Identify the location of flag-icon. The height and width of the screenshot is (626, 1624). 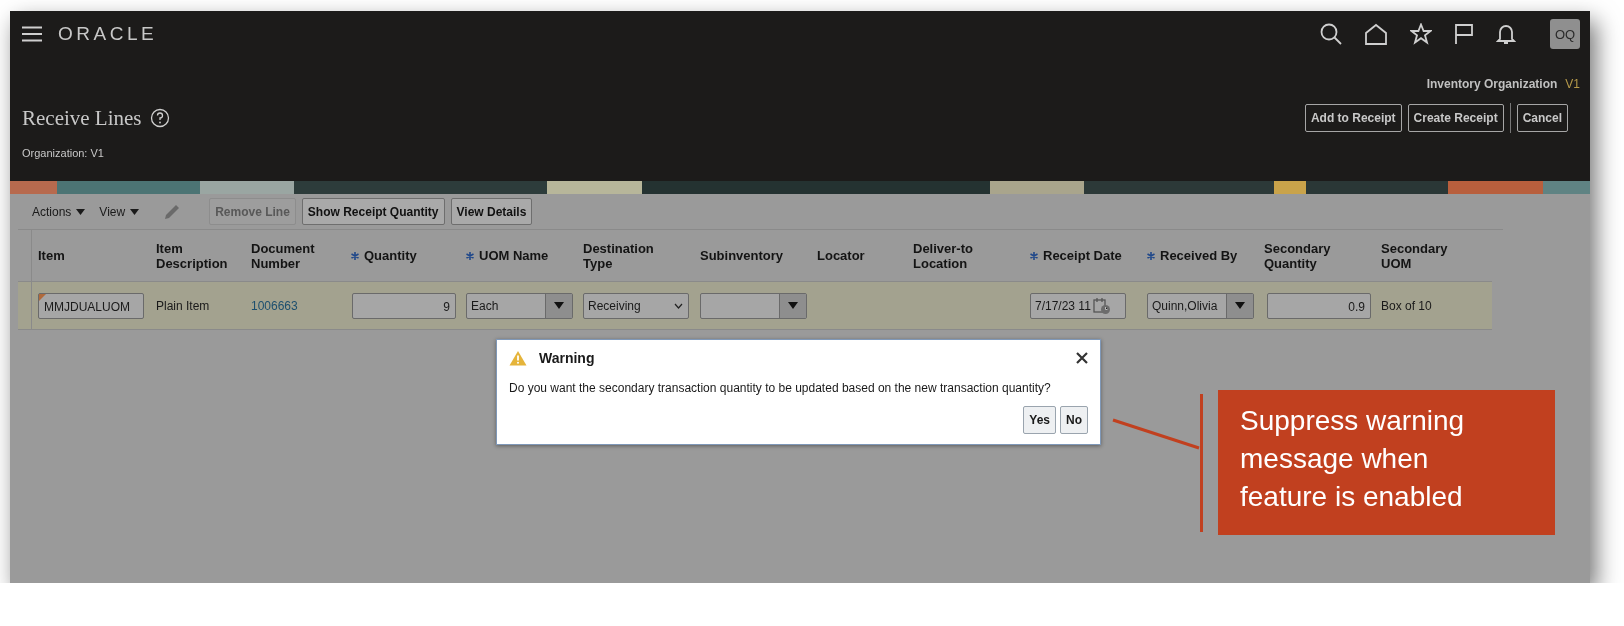
(1464, 34).